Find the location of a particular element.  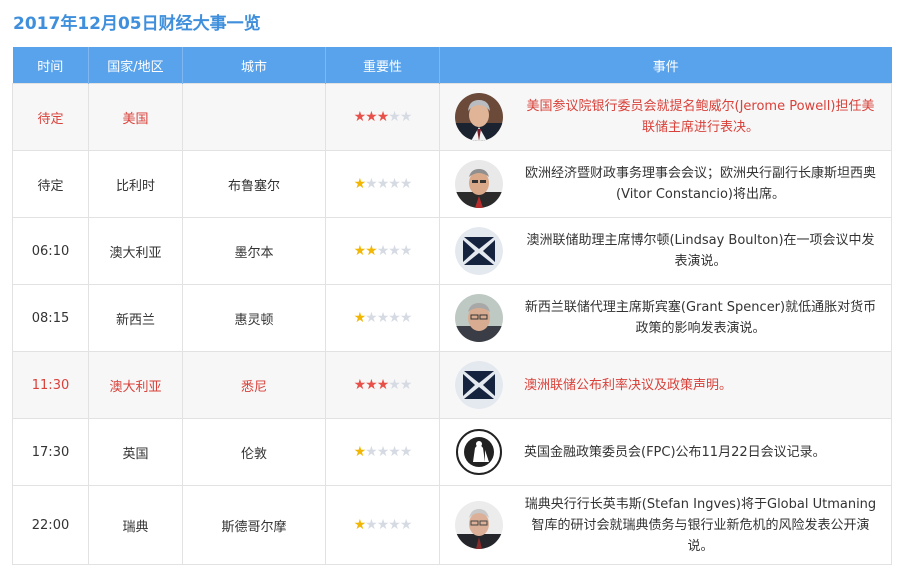

page-title: 2017年12月05日财经大事一览 is located at coordinates (137, 24).